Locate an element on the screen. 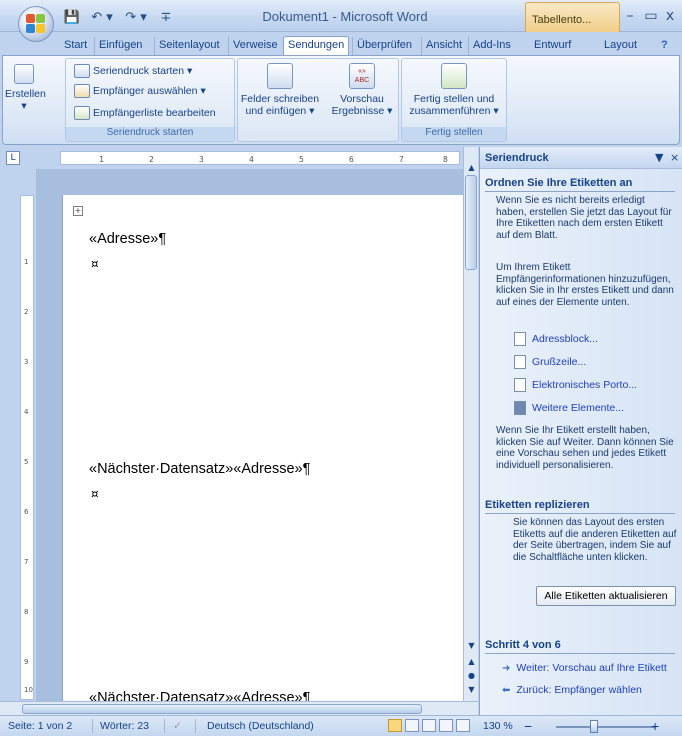  vruler-mark: 10 is located at coordinates (28, 690).